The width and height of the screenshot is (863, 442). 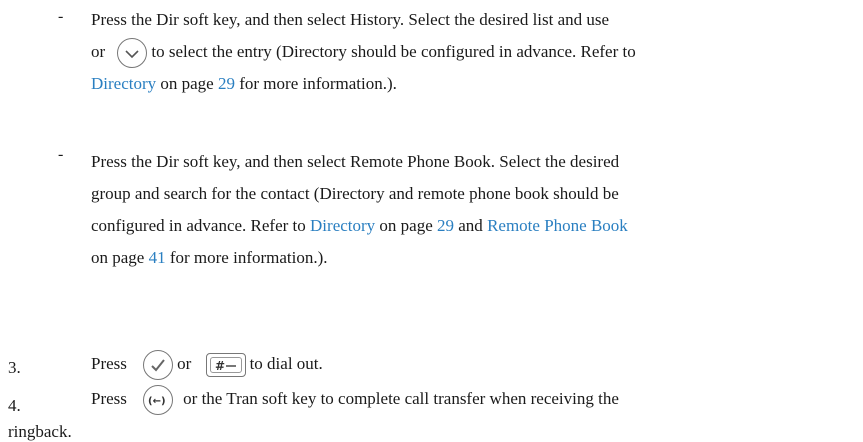 What do you see at coordinates (471, 225) in the screenshot?
I see `remote-and: and` at bounding box center [471, 225].